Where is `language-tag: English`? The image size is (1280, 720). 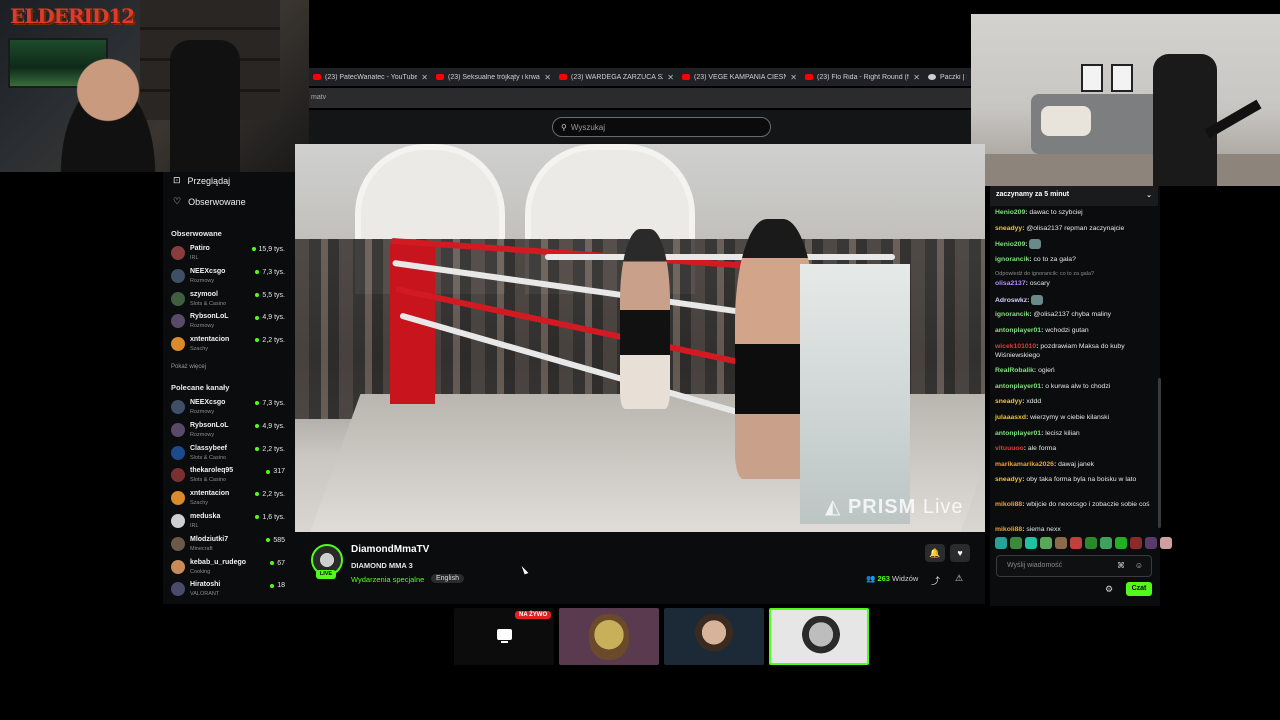
language-tag: English is located at coordinates (447, 578).